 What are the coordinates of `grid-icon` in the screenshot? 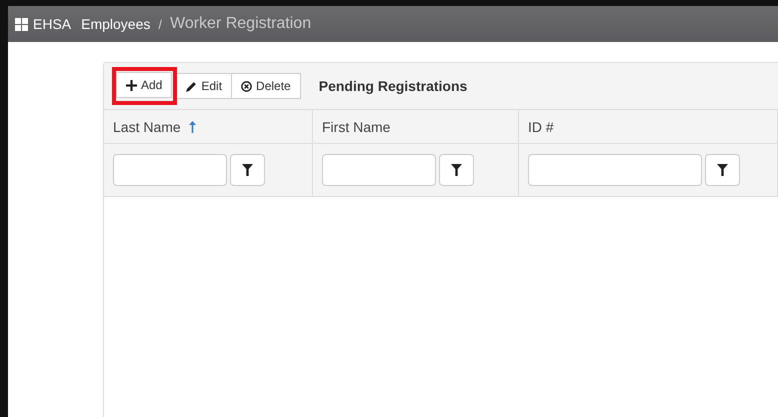 It's located at (21, 24).